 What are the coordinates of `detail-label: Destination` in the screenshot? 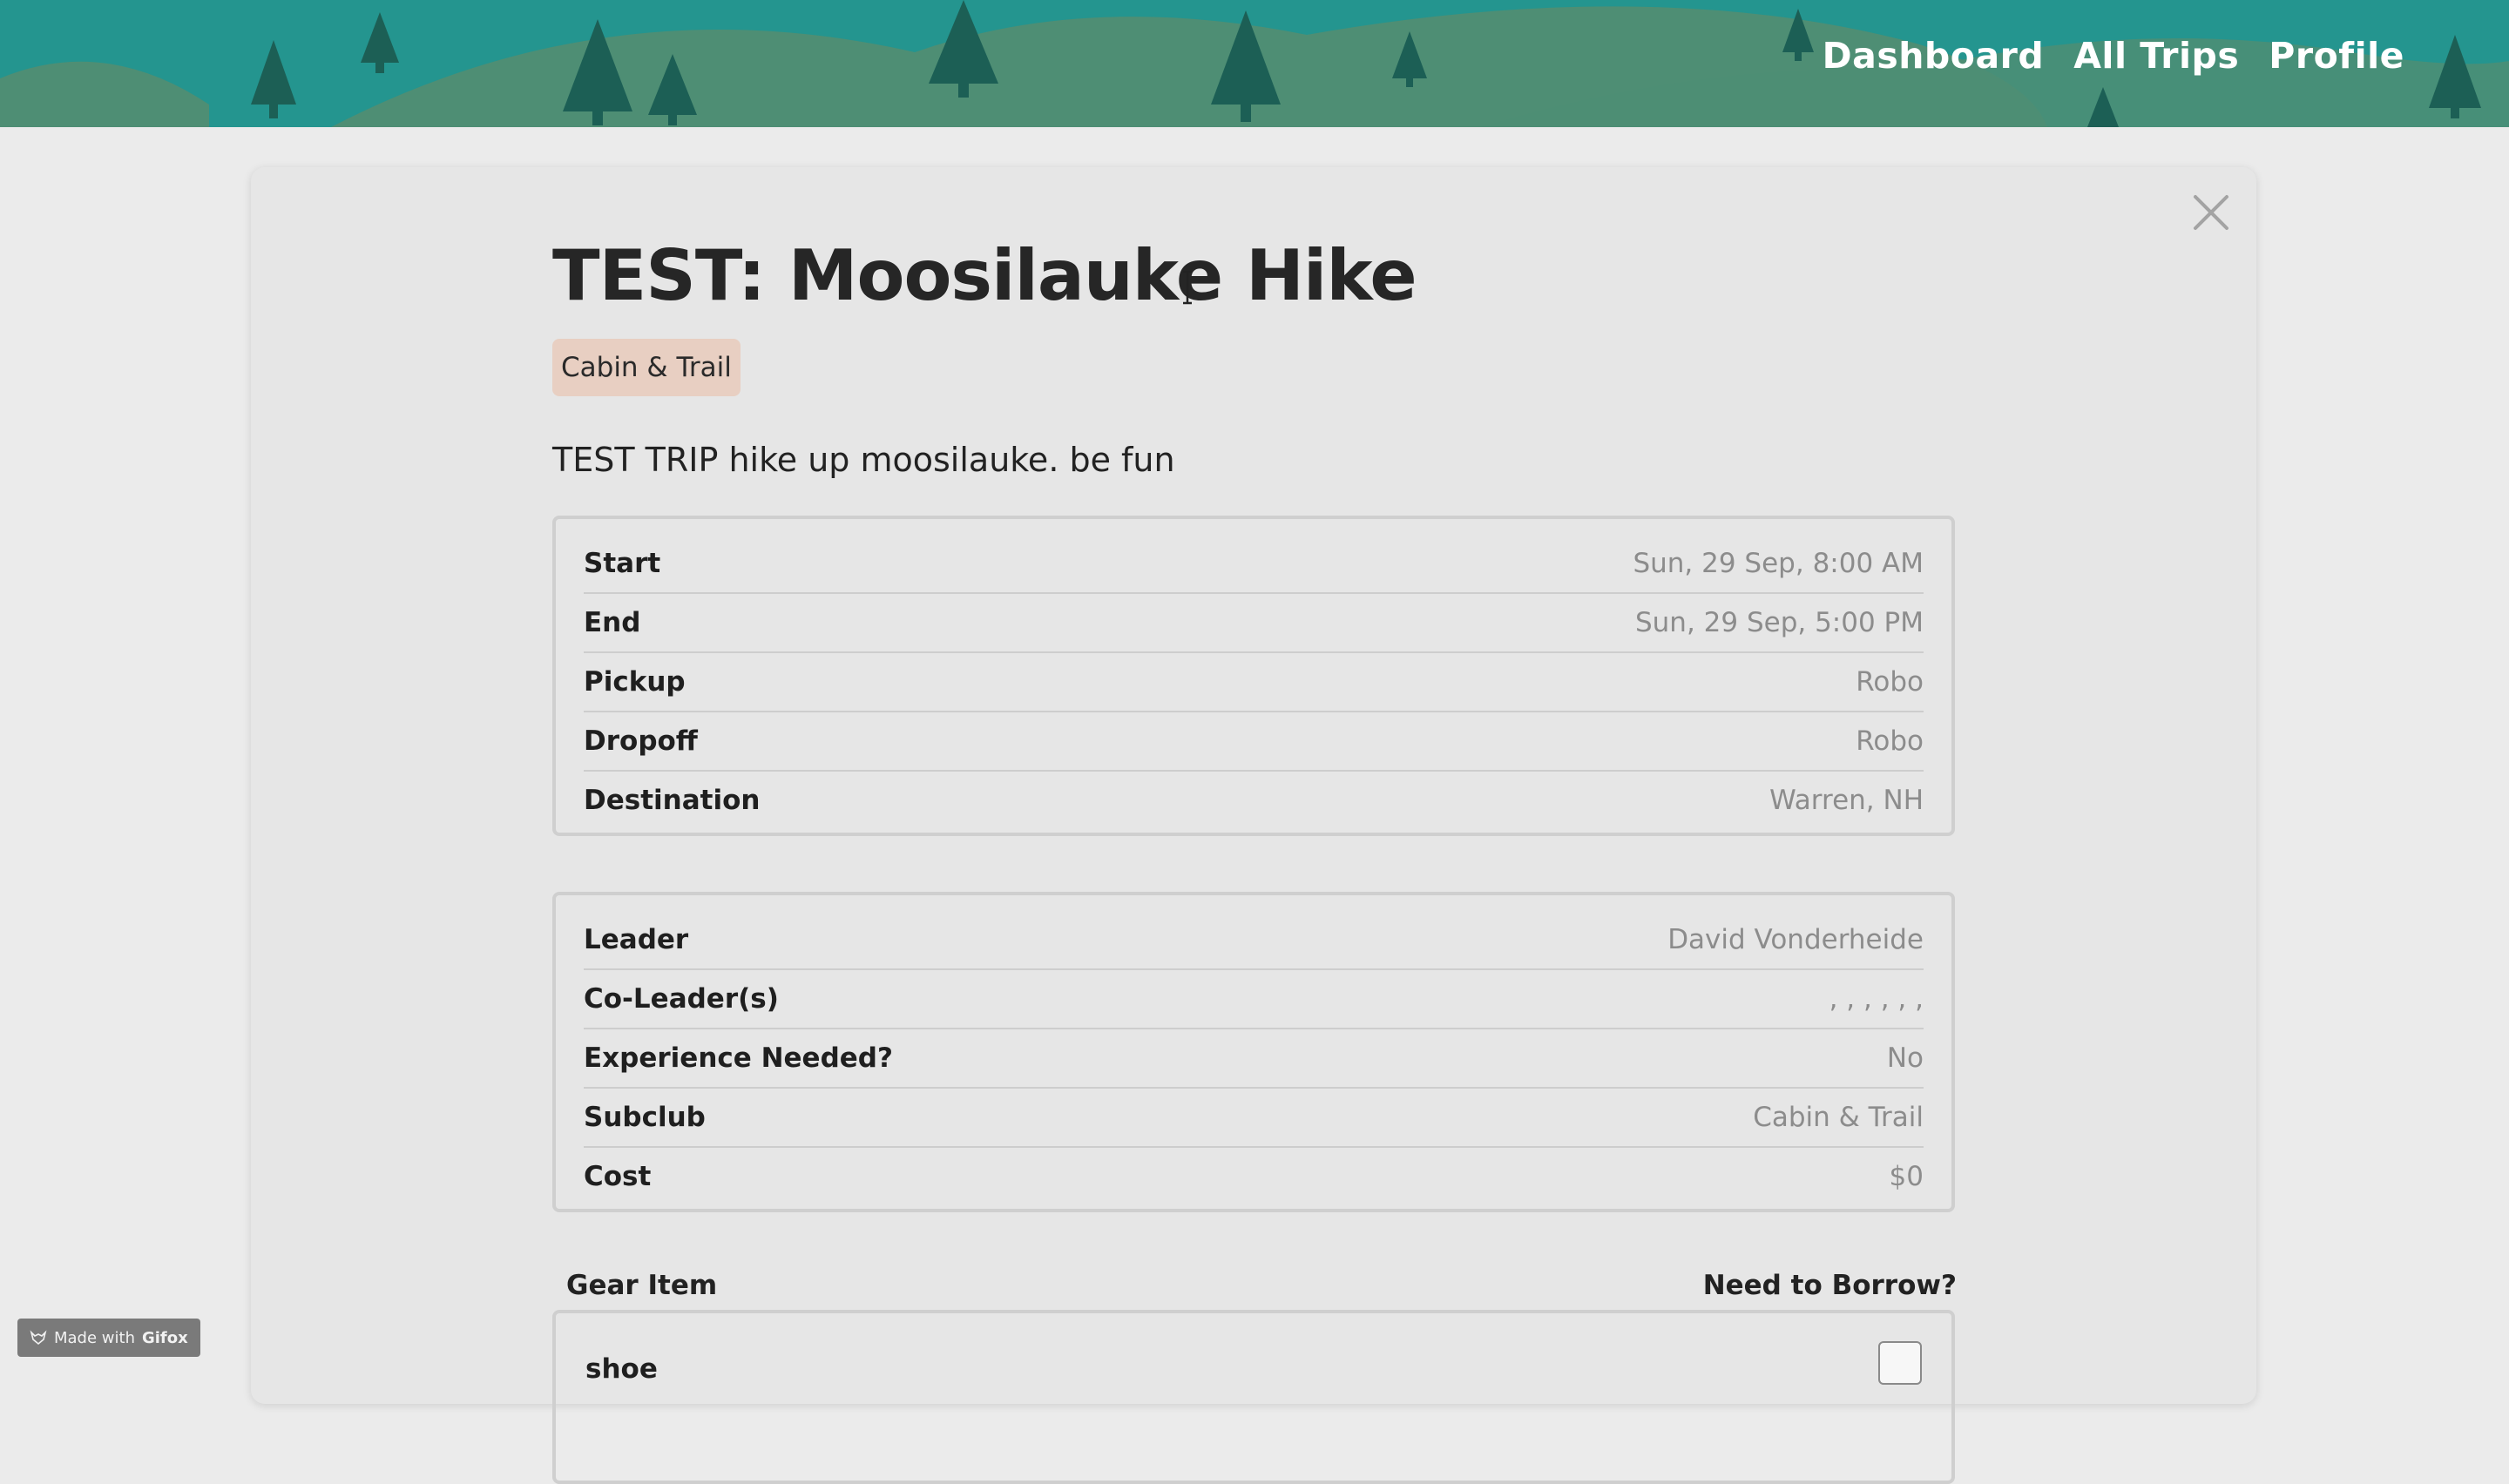 It's located at (672, 800).